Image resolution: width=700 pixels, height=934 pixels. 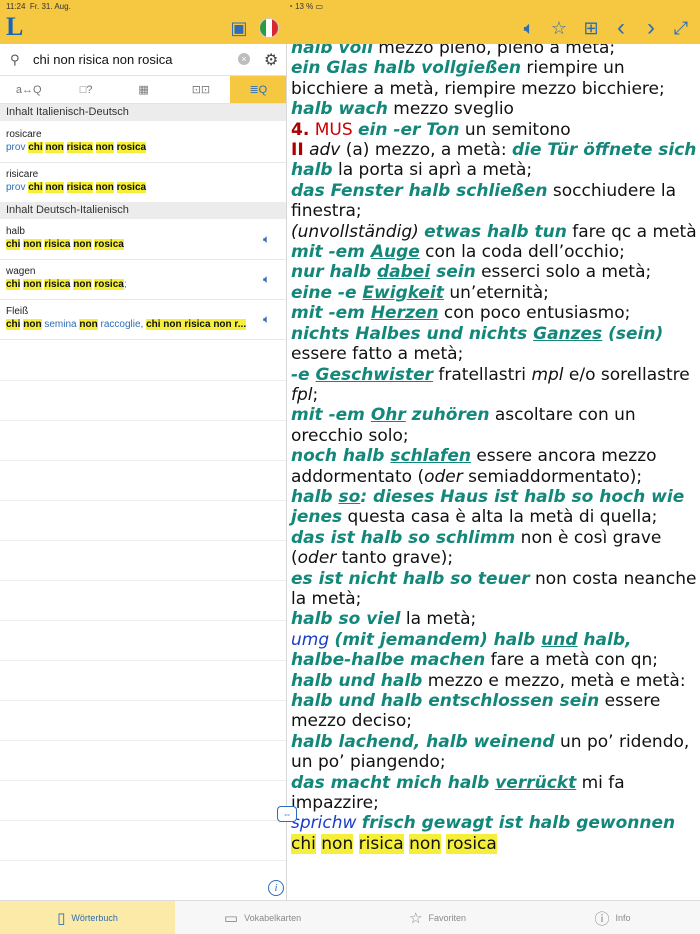 What do you see at coordinates (621, 28) in the screenshot?
I see `back-icon: ‹` at bounding box center [621, 28].